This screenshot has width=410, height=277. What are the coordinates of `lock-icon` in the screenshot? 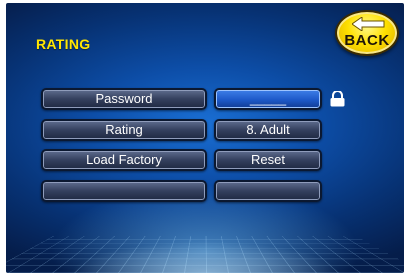 It's located at (337, 99).